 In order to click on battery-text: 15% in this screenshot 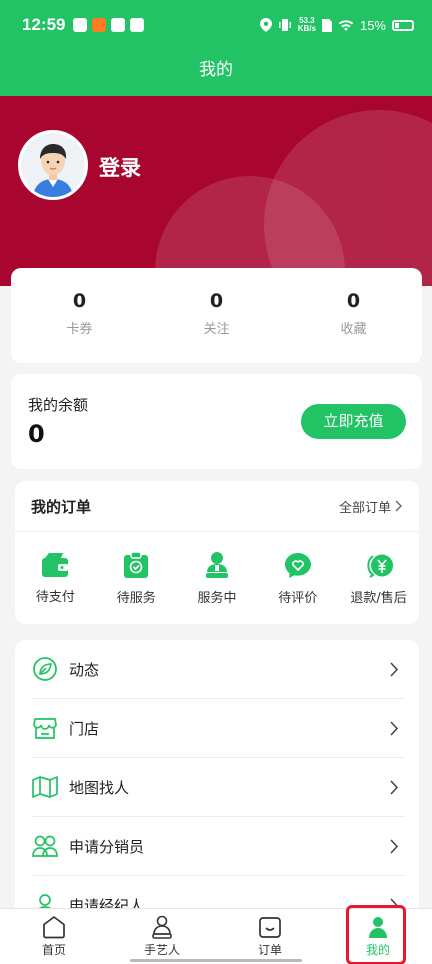, I will do `click(372, 25)`.